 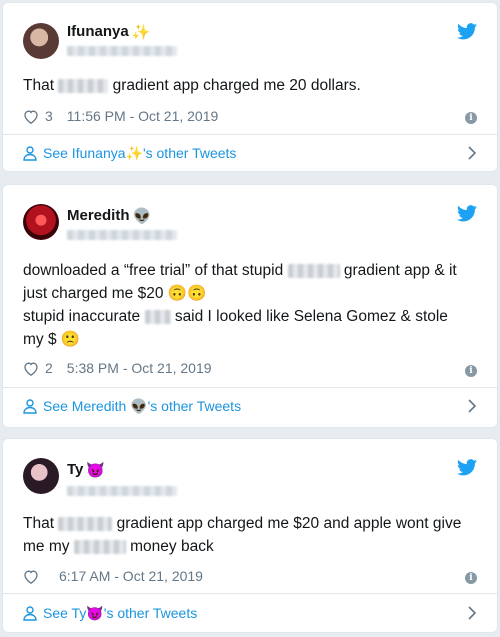 I want to click on see-other-tweets-link: See Meredith 👽's other Tweets, so click(x=250, y=406).